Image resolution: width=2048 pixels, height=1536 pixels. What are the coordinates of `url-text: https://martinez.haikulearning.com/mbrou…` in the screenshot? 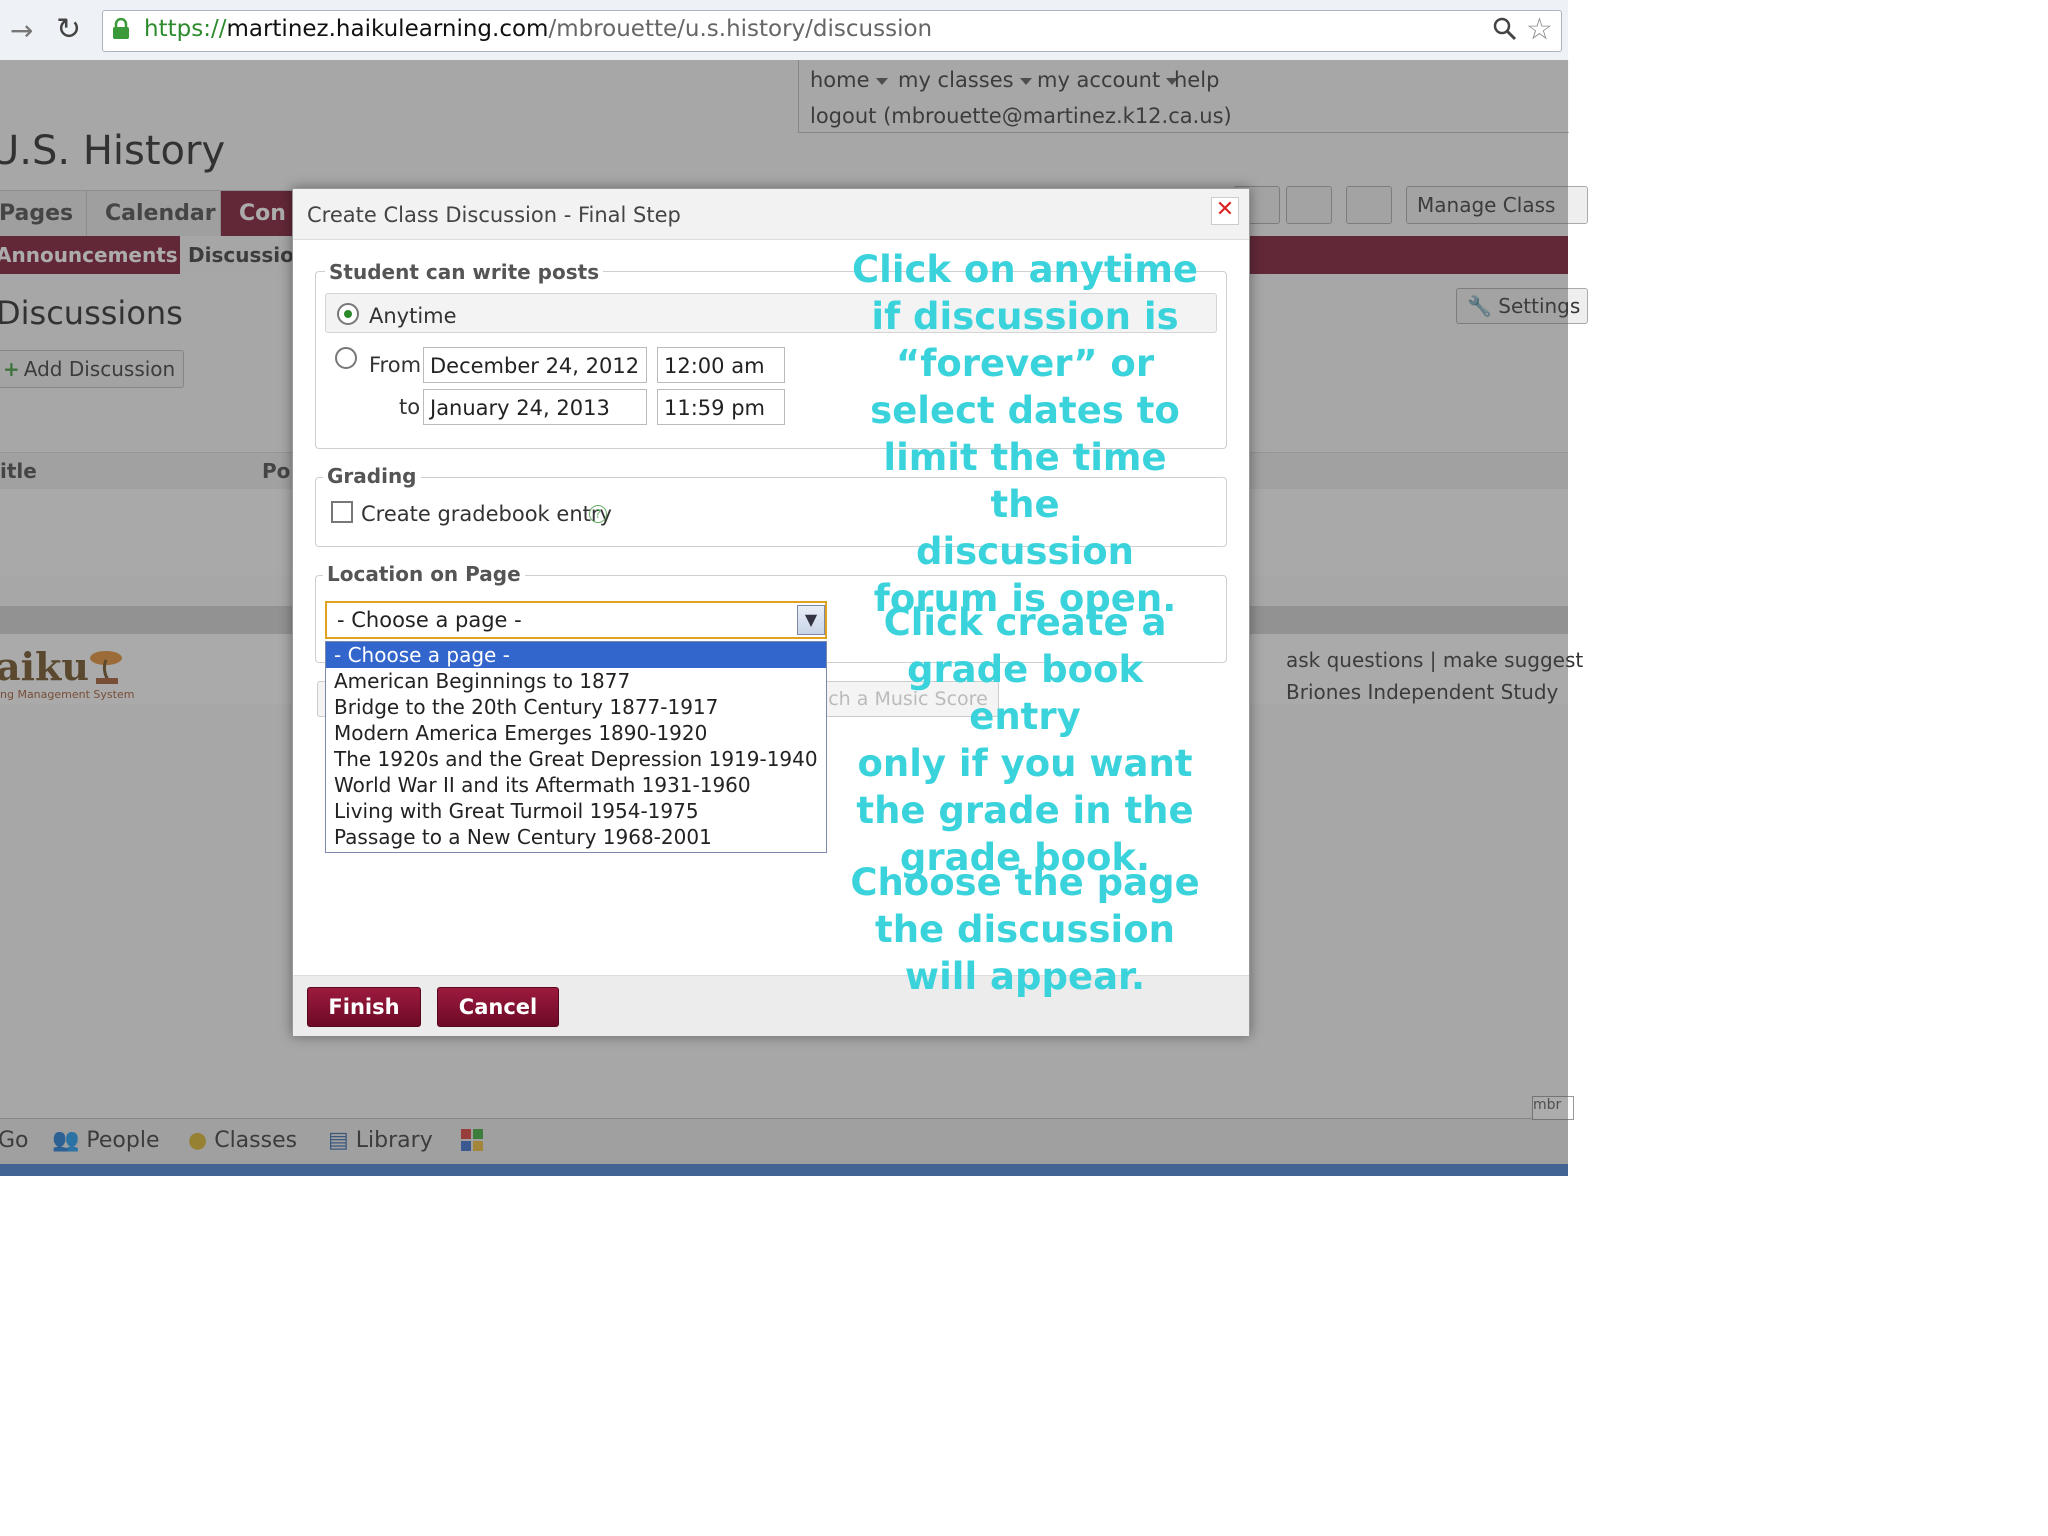 It's located at (538, 29).